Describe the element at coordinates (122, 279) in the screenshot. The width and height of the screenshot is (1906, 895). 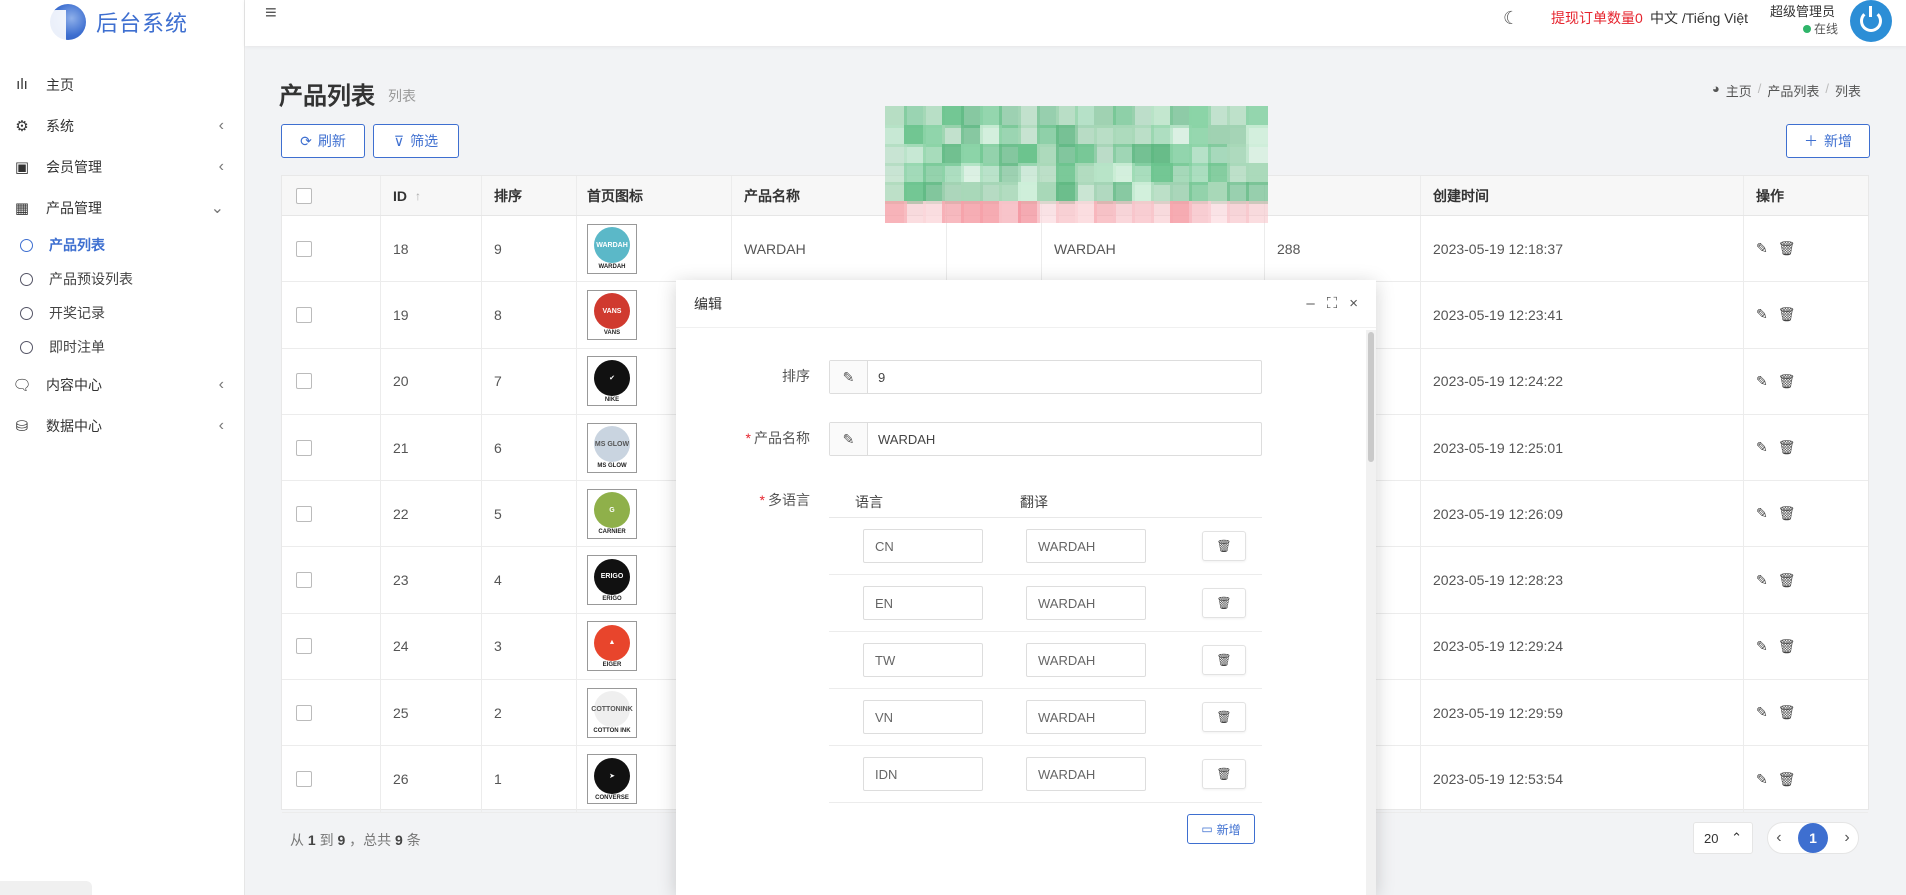
I see `sidebar-subitem-product-preset: 产品预设列表` at that location.